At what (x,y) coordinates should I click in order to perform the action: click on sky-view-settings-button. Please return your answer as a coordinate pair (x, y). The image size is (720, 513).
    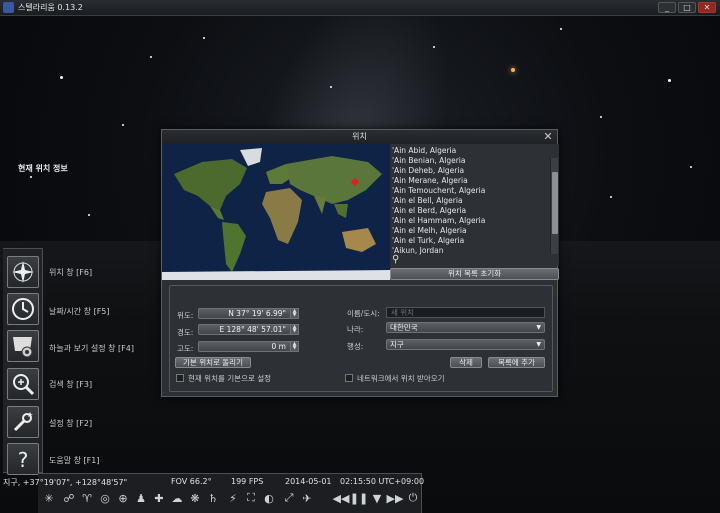
    Looking at the image, I should click on (23, 346).